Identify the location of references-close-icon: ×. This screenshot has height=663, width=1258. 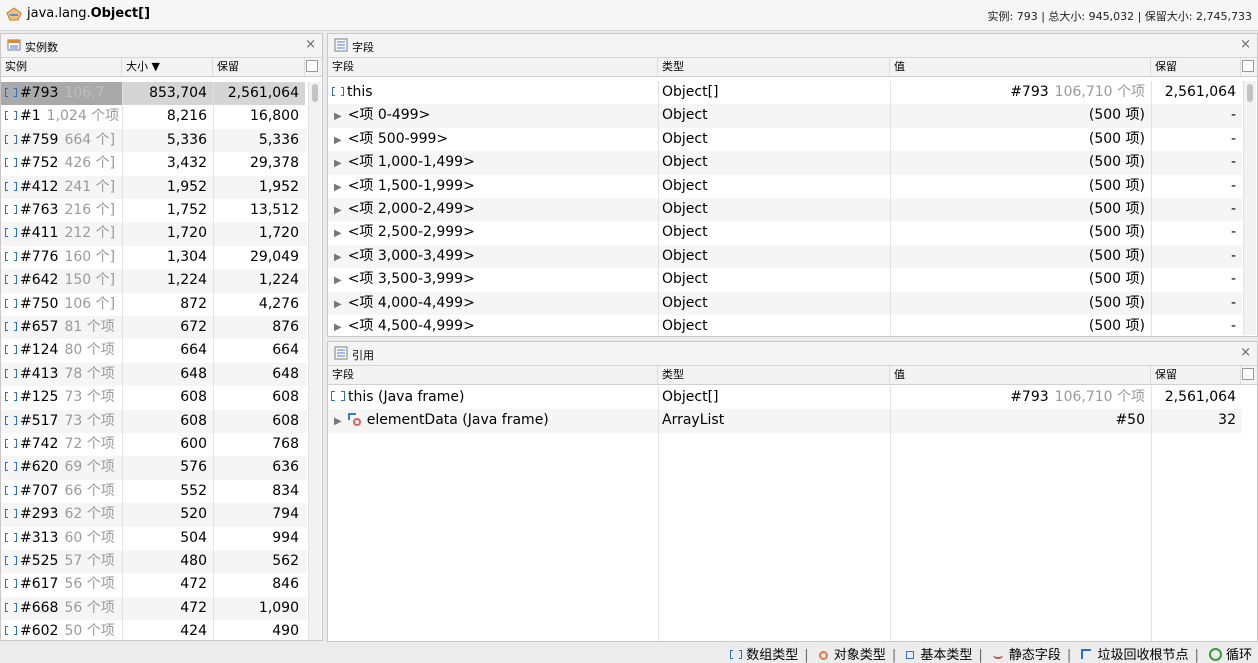
(1245, 352).